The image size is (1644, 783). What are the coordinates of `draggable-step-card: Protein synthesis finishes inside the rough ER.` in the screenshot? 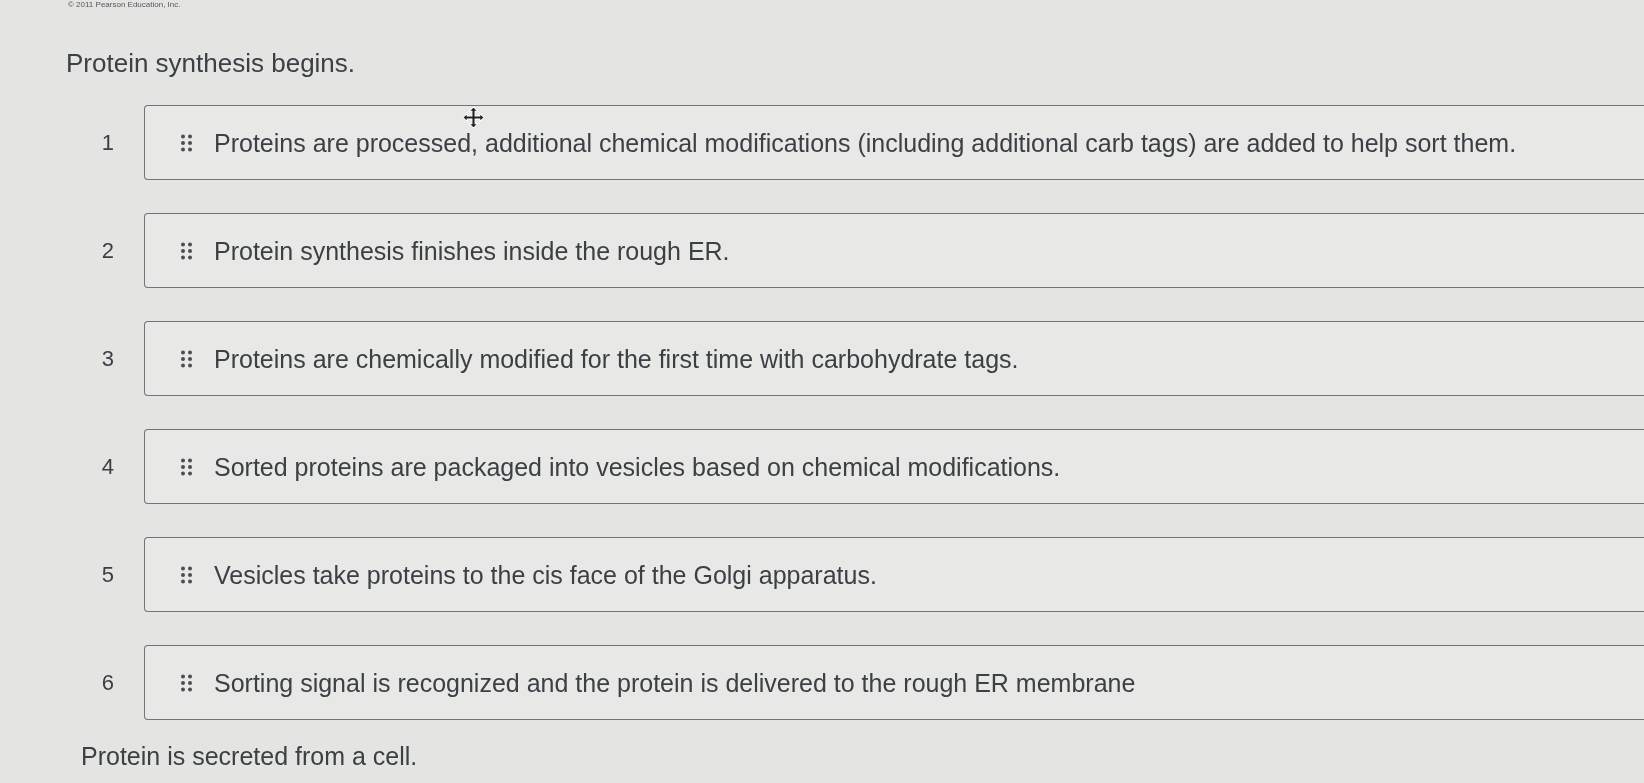 It's located at (894, 250).